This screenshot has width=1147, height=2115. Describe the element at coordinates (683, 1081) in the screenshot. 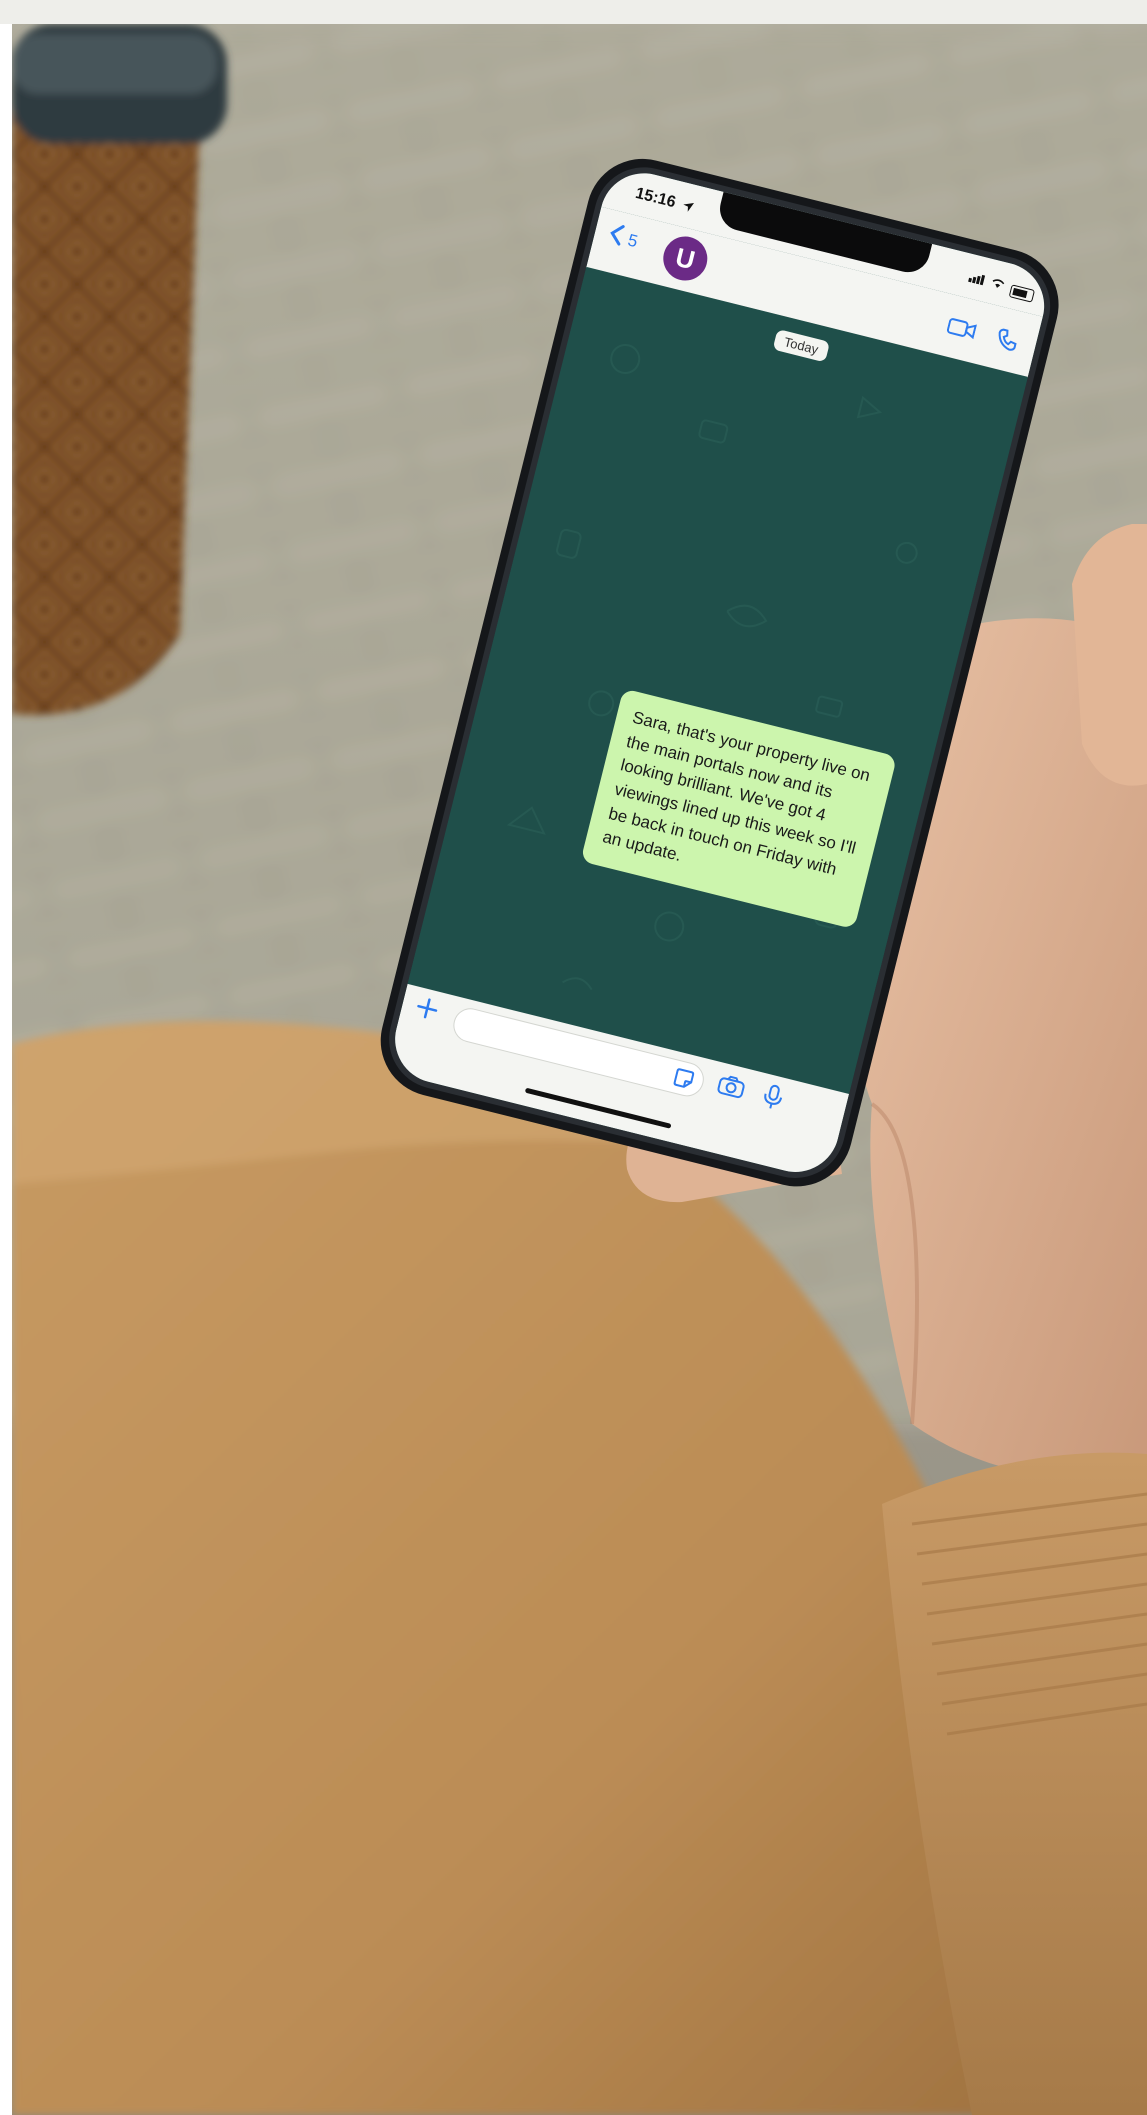

I see `sticker-icon` at that location.